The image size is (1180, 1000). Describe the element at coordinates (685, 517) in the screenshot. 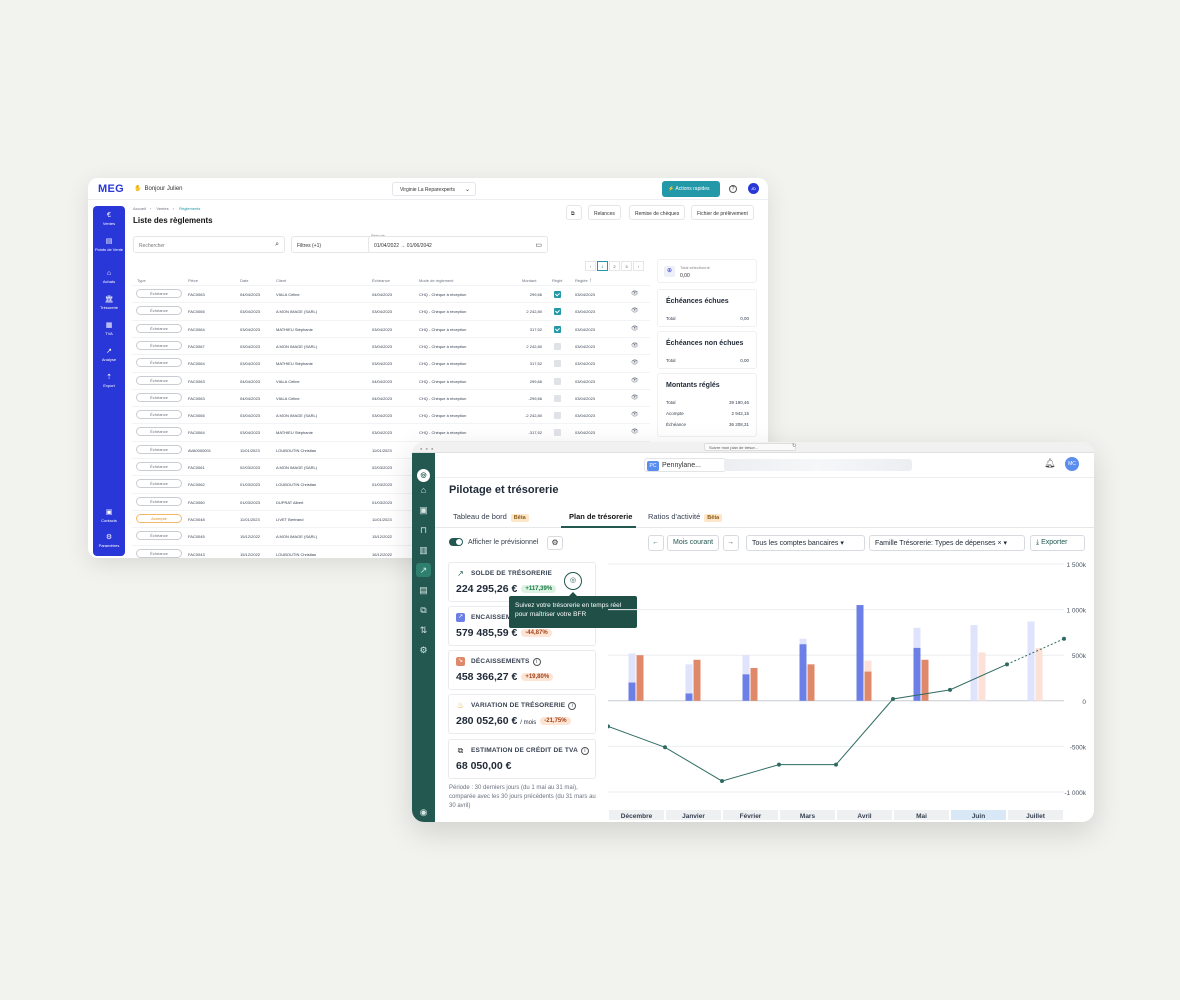

I see `tab-ratios-activite: Ratios d'activité Bêta` at that location.